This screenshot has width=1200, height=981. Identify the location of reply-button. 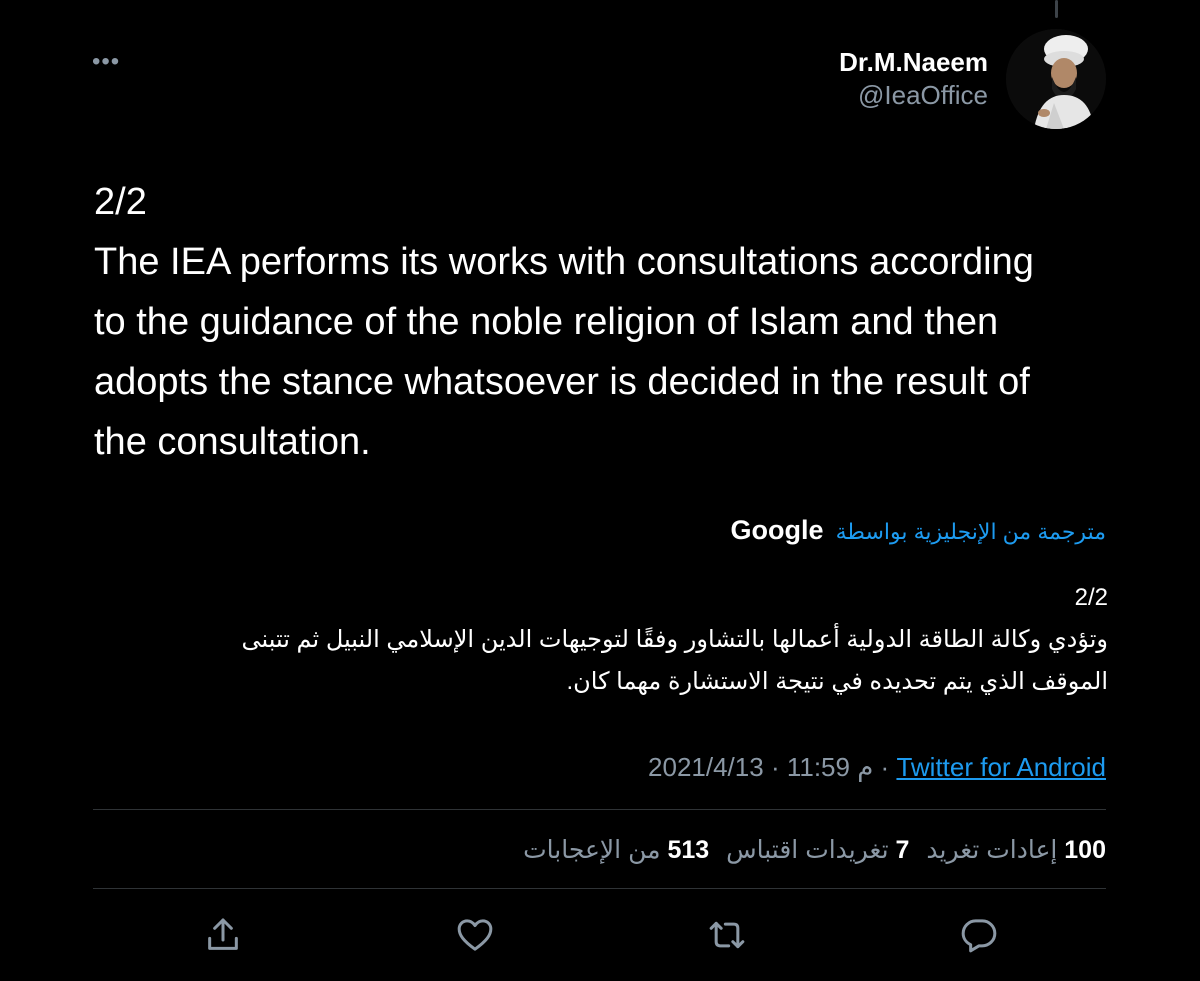
(979, 935).